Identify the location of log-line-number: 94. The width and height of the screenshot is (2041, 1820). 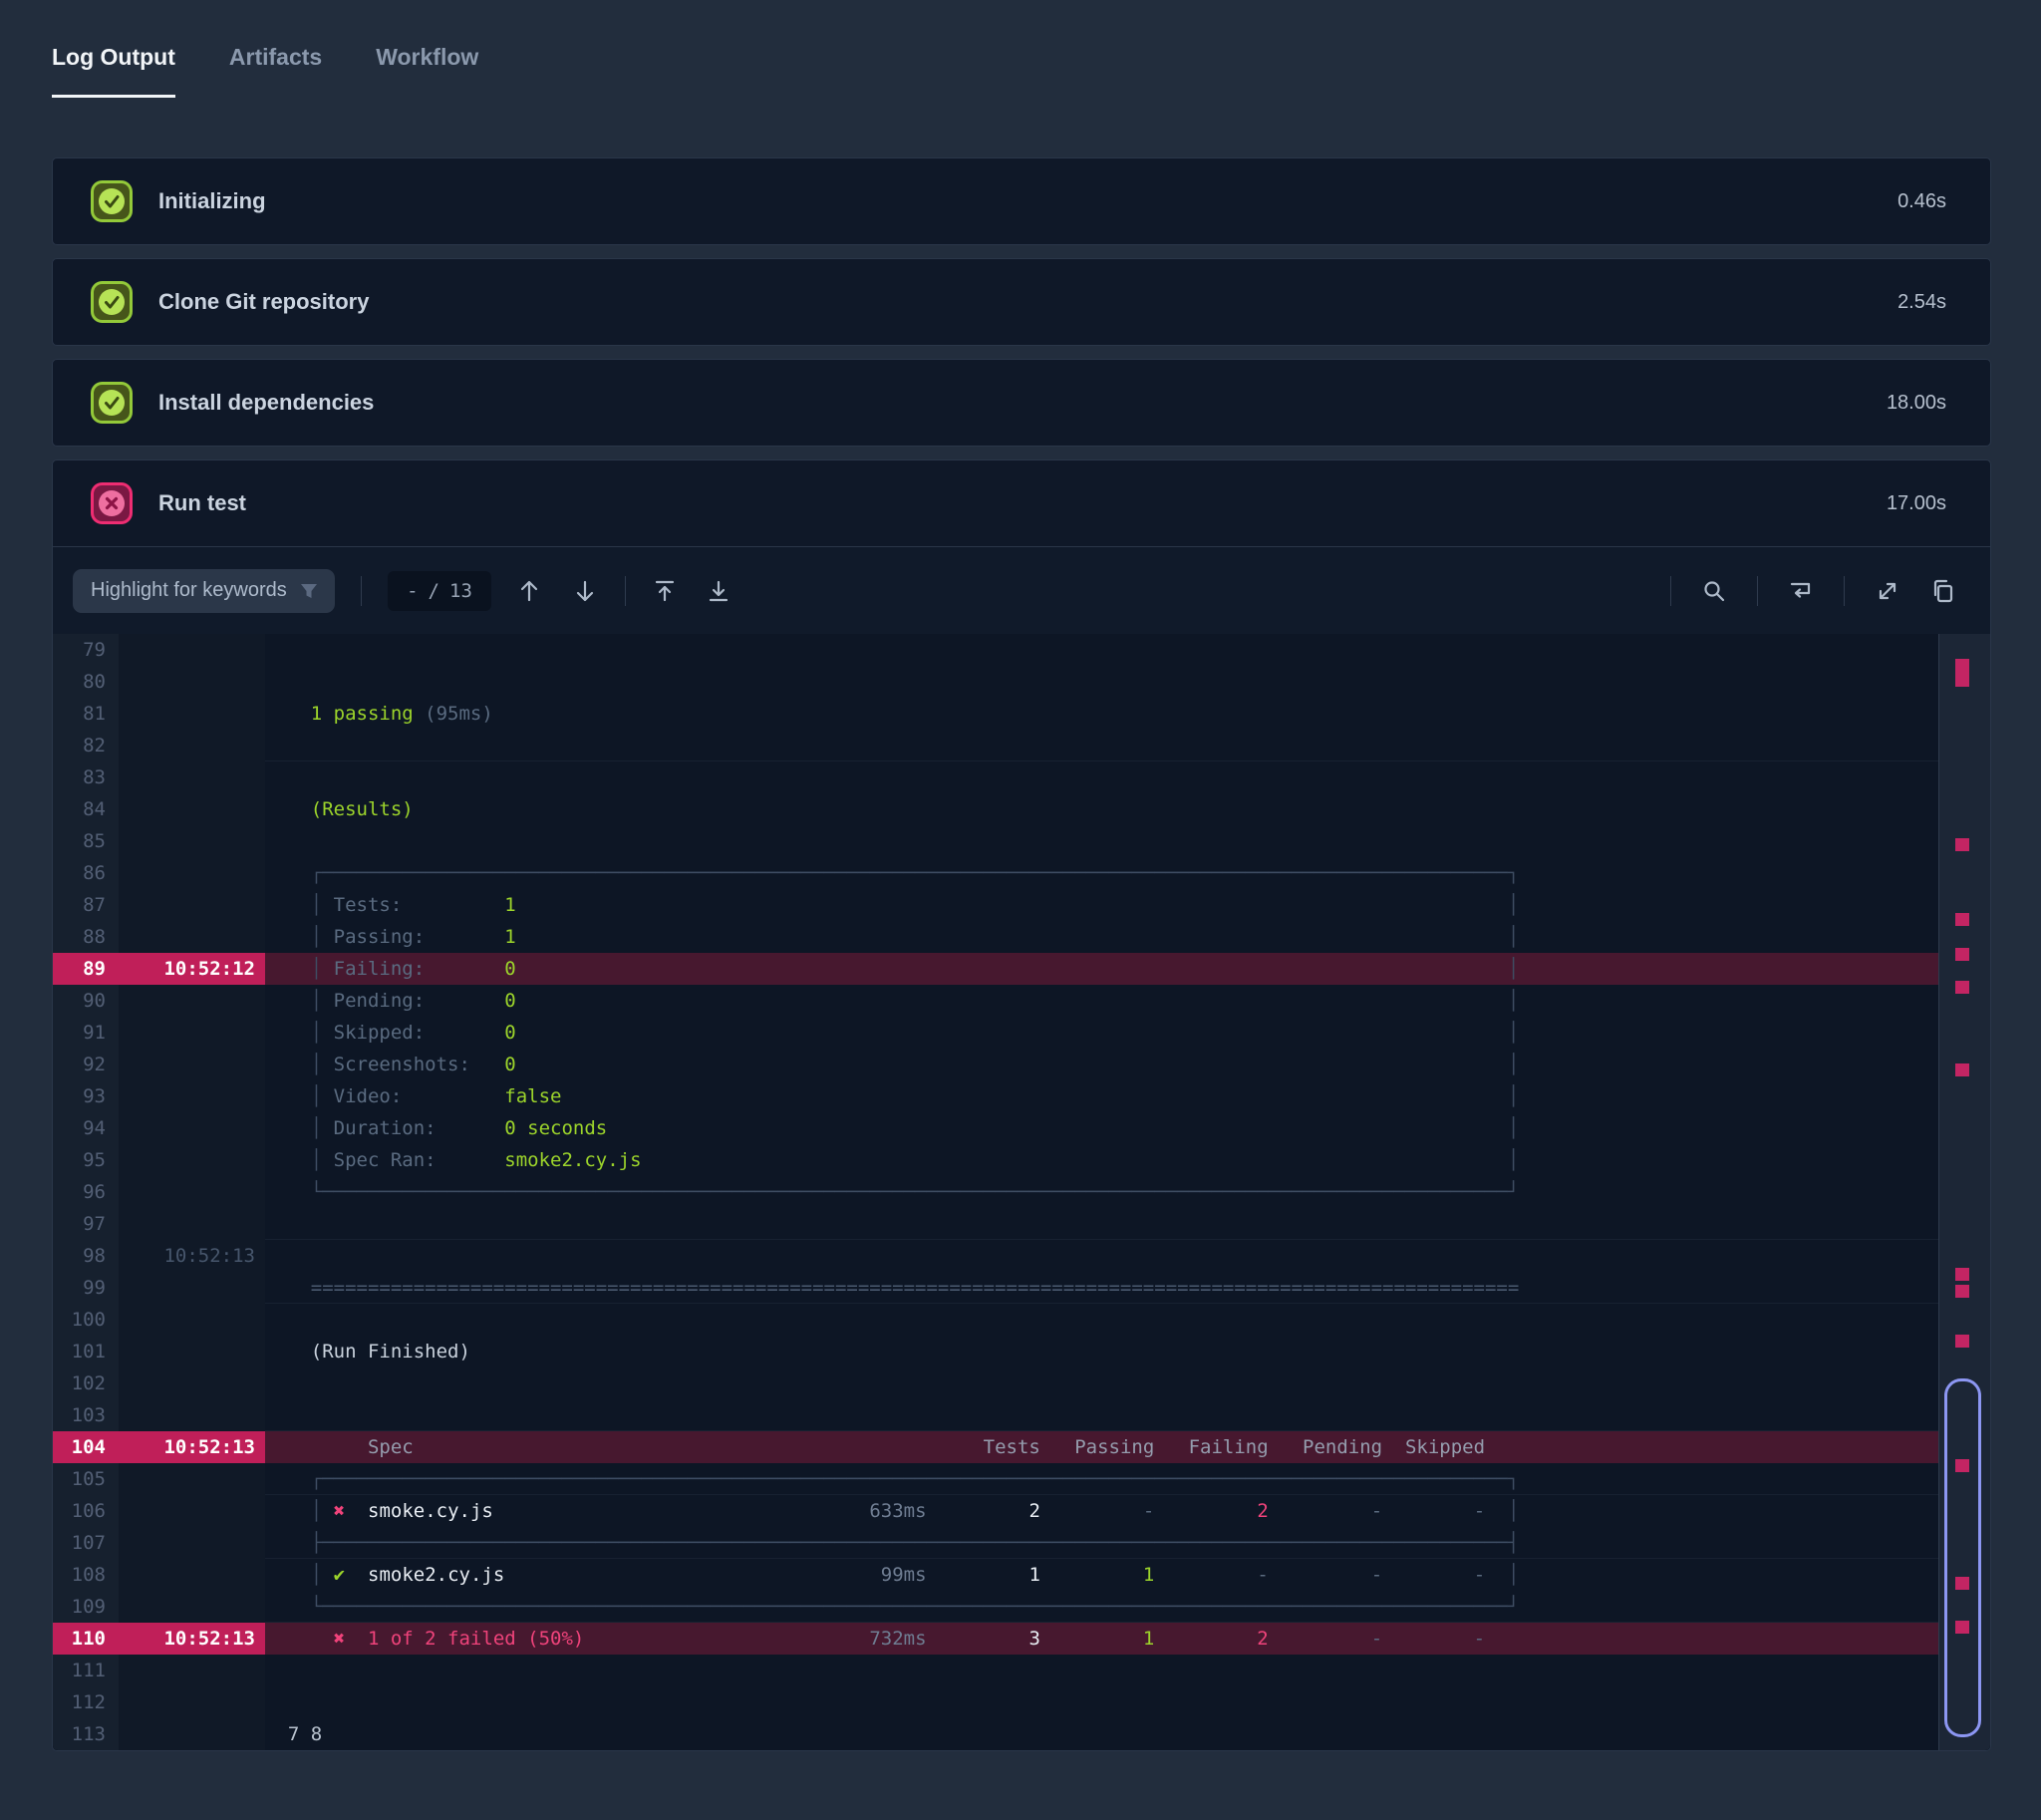
(86, 1128).